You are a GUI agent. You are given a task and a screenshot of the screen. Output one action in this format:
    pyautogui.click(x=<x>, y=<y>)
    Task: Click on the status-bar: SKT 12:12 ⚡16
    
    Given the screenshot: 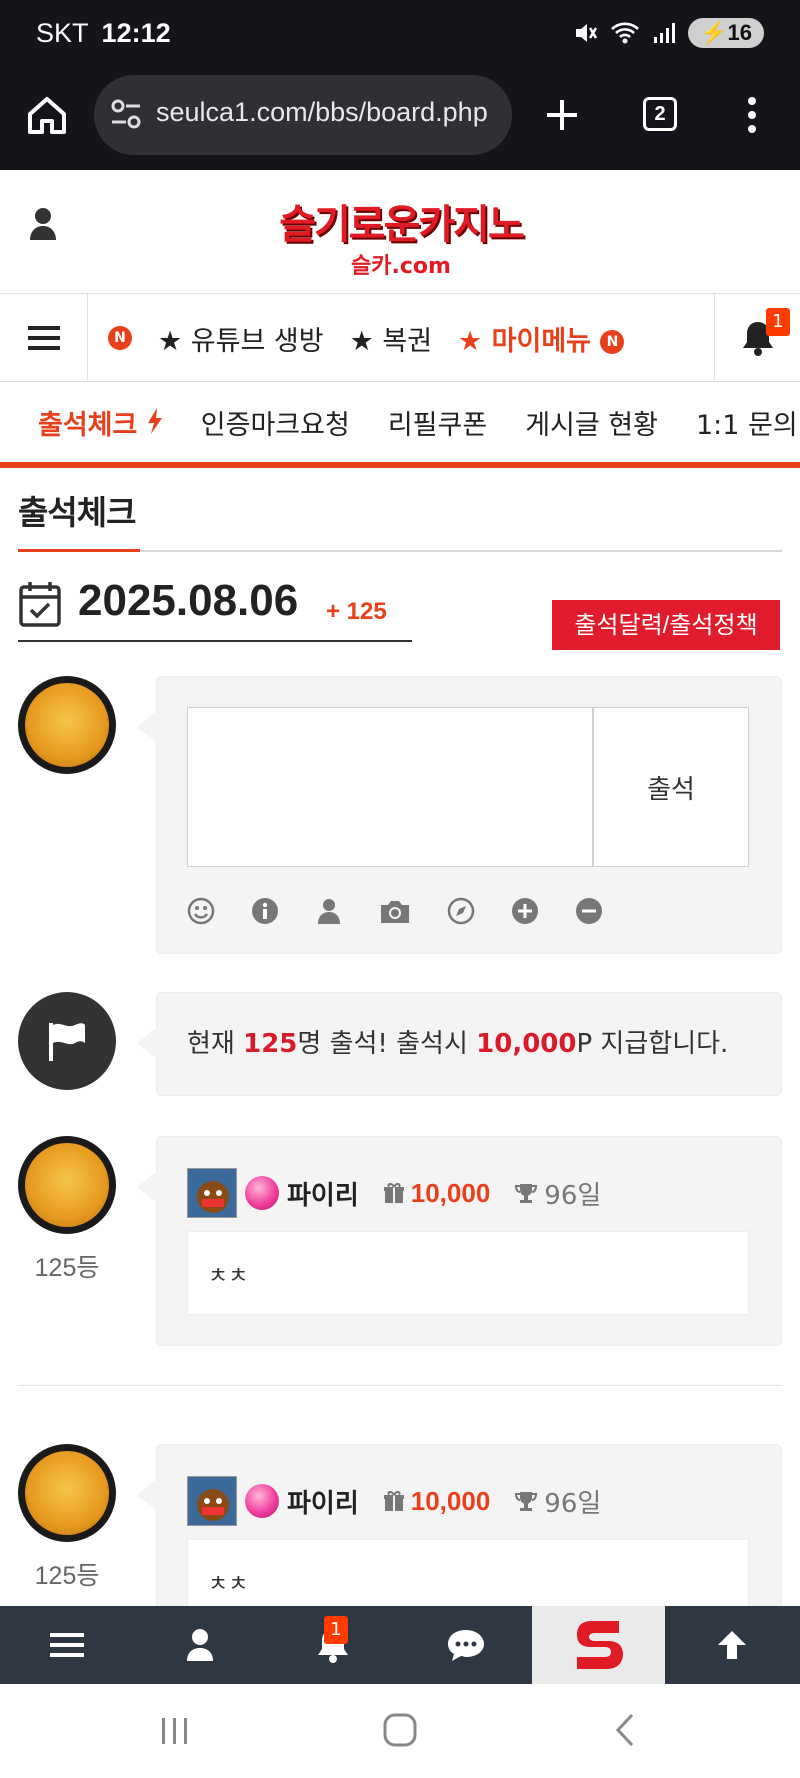 What is the action you would take?
    pyautogui.click(x=400, y=35)
    